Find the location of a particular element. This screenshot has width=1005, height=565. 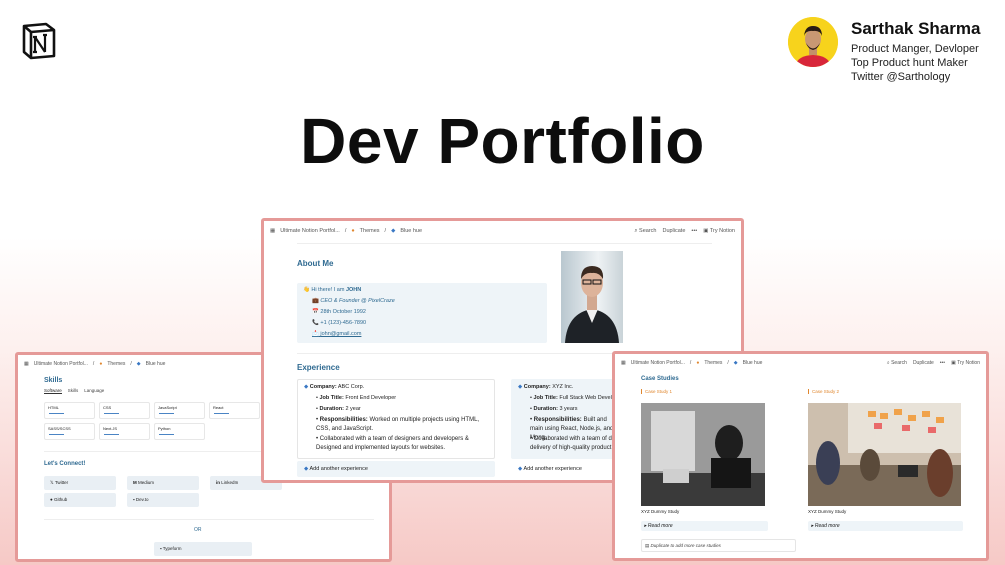

github-icon: ● is located at coordinates (51, 499).